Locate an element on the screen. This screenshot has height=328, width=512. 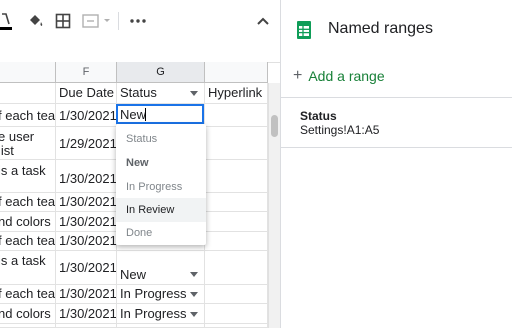
sheets-icon is located at coordinates (304, 30).